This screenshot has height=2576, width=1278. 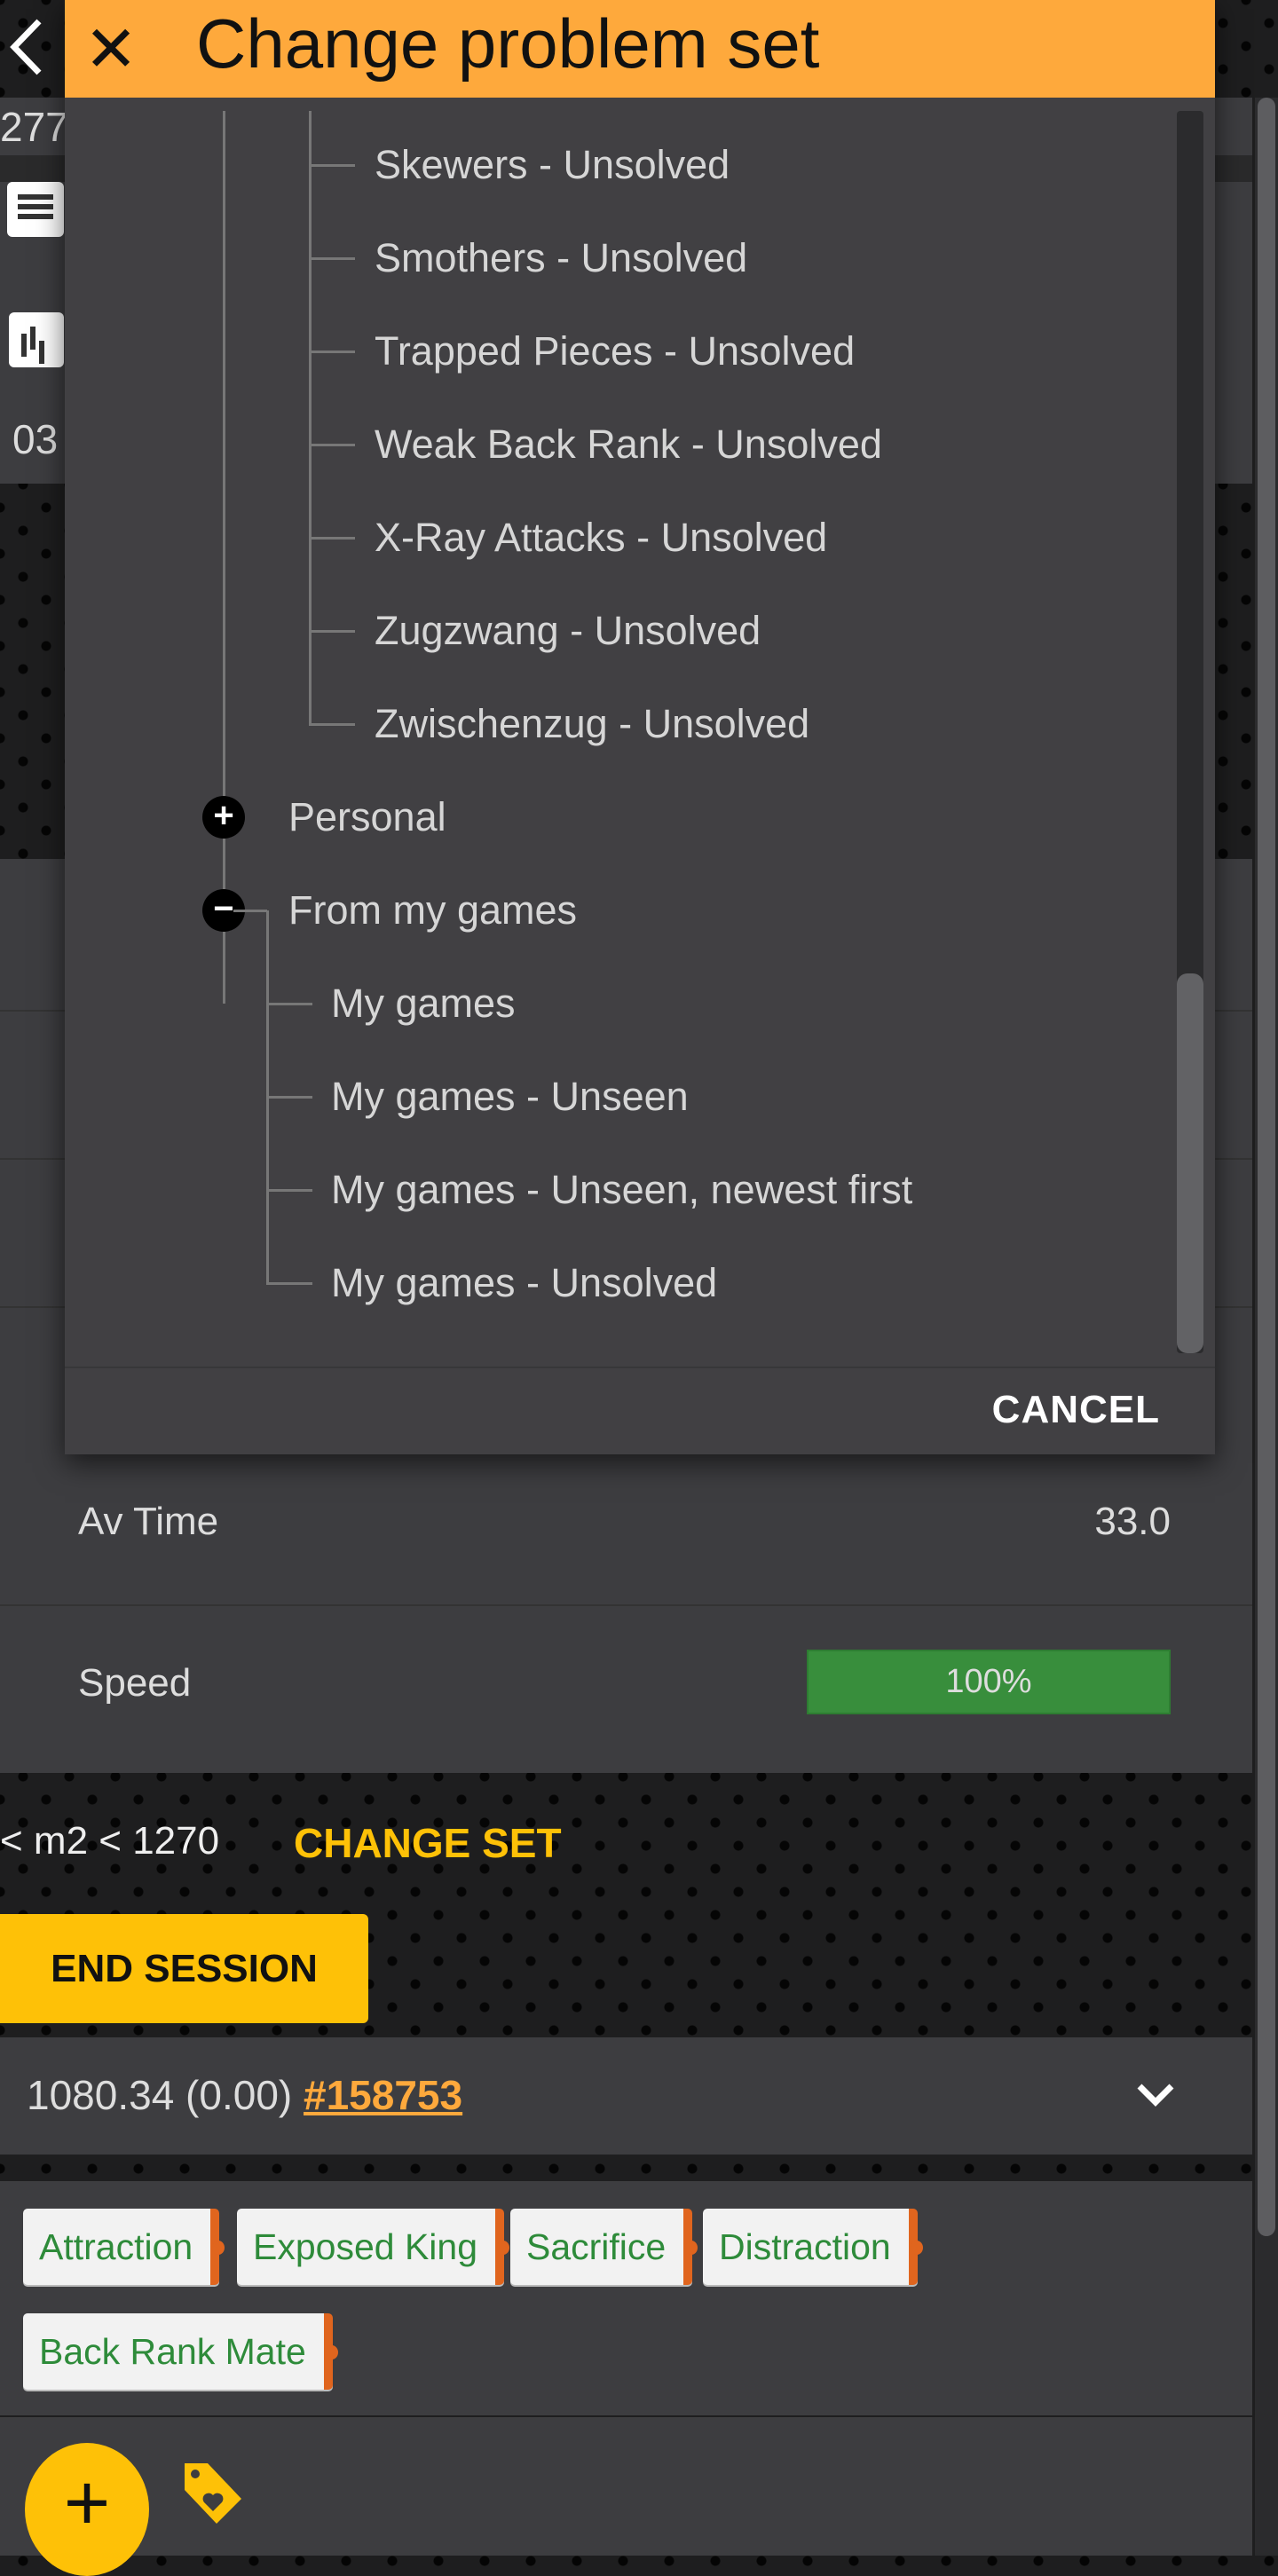 I want to click on back-icon, so click(x=26, y=47).